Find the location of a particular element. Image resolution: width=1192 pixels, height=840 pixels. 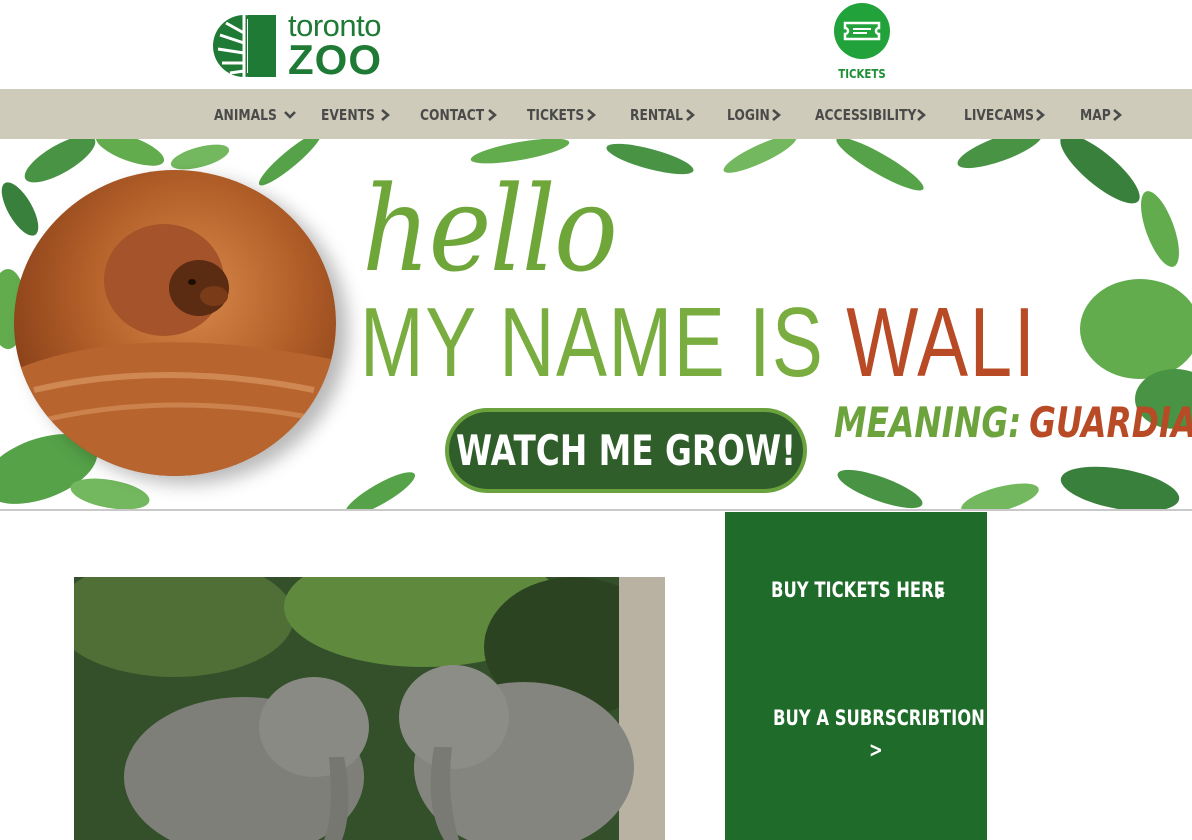

logo-zoo-text: ZOO is located at coordinates (335, 59).